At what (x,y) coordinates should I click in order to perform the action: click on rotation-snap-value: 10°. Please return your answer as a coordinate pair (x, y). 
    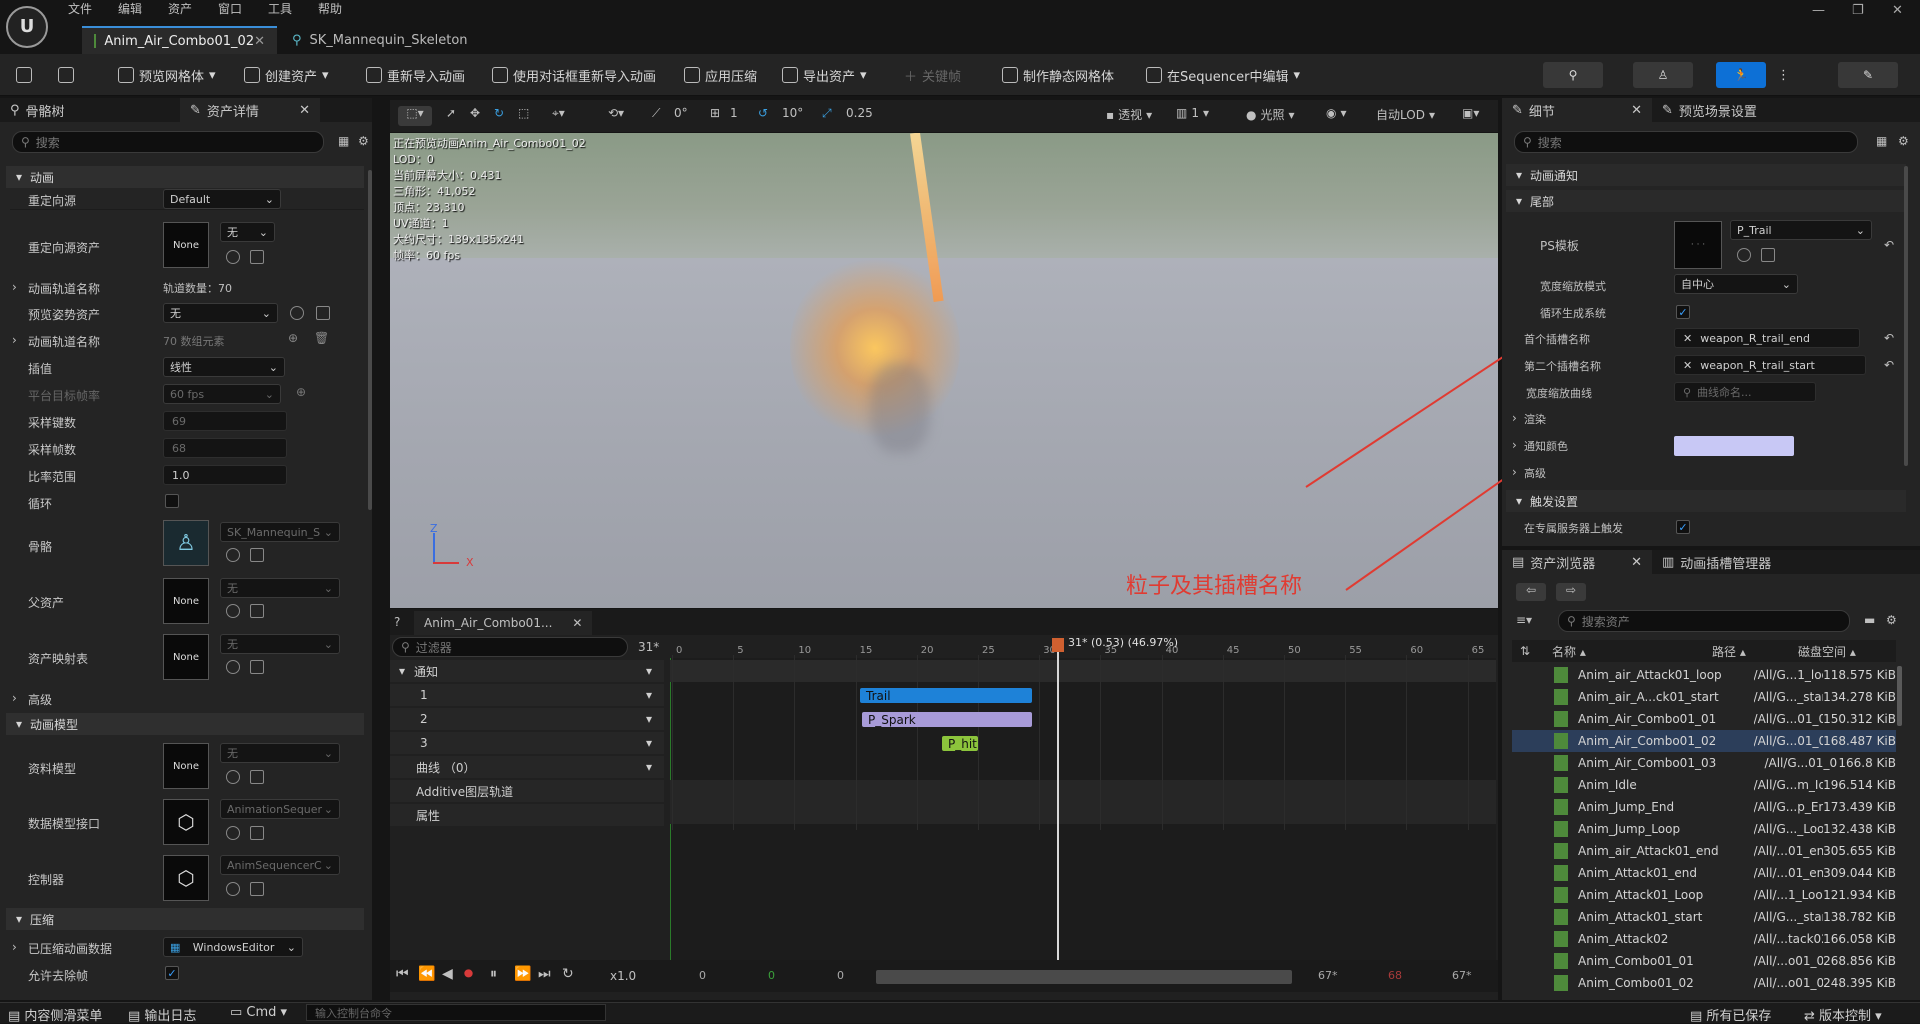
    Looking at the image, I should click on (792, 113).